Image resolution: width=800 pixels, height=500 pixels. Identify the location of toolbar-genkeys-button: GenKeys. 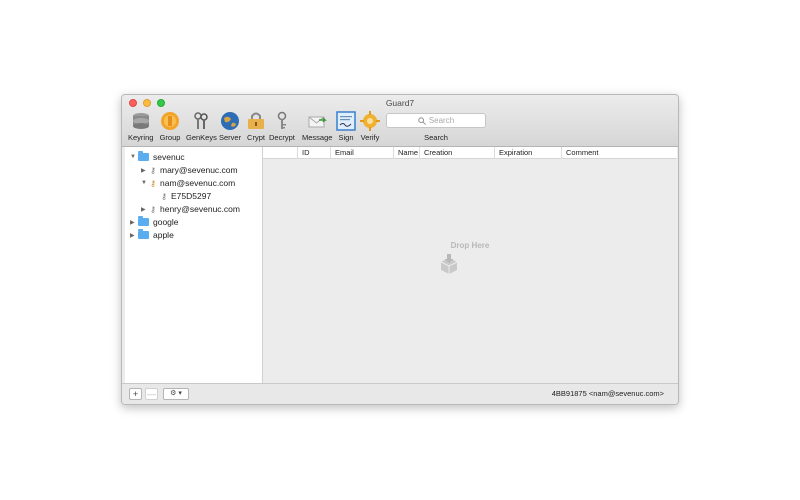
(201, 127).